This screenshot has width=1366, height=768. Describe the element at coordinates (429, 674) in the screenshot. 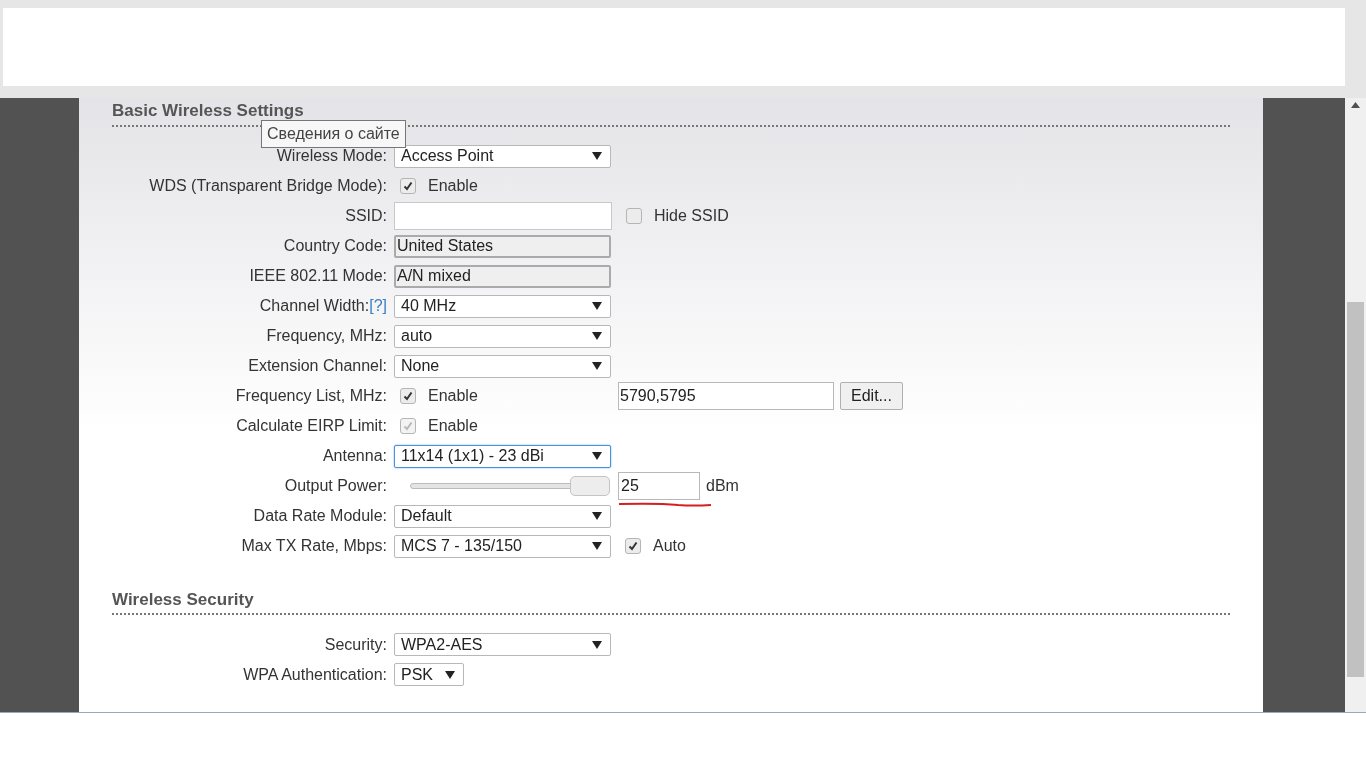

I see `dropdown: PSK` at that location.